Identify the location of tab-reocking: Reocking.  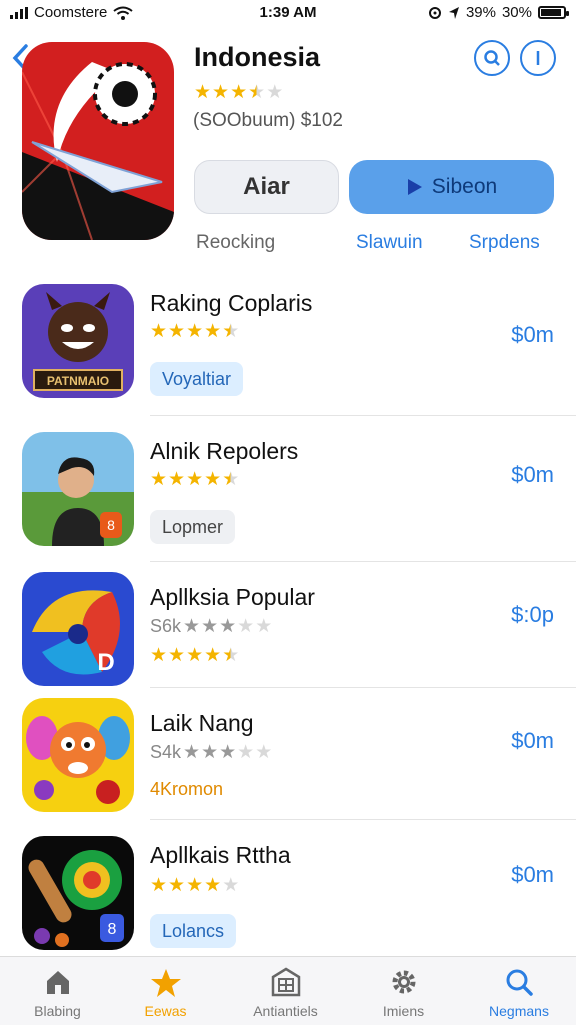
(235, 243).